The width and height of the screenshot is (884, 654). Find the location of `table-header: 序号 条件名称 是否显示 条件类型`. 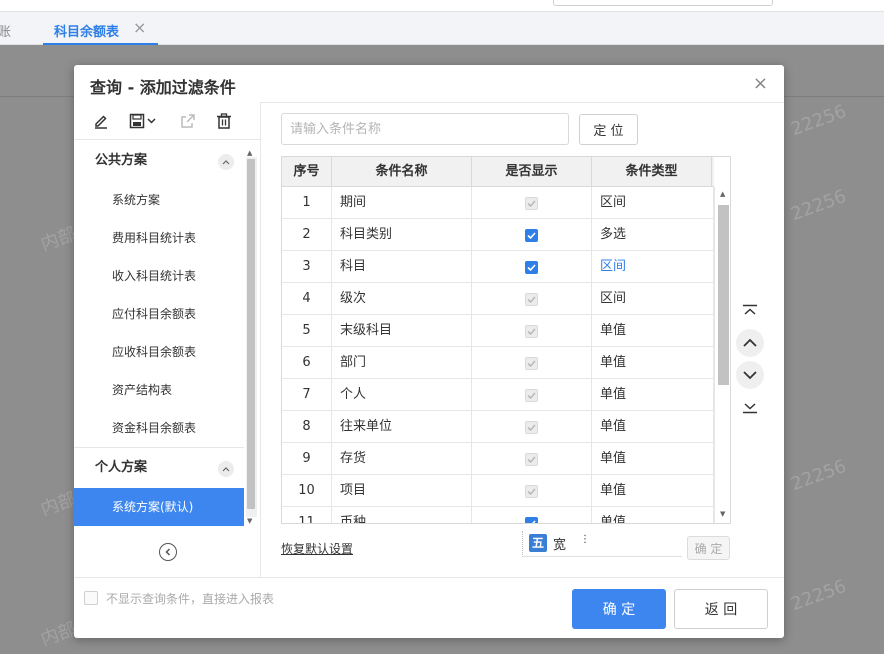

table-header: 序号 条件名称 是否显示 条件类型 is located at coordinates (498, 172).